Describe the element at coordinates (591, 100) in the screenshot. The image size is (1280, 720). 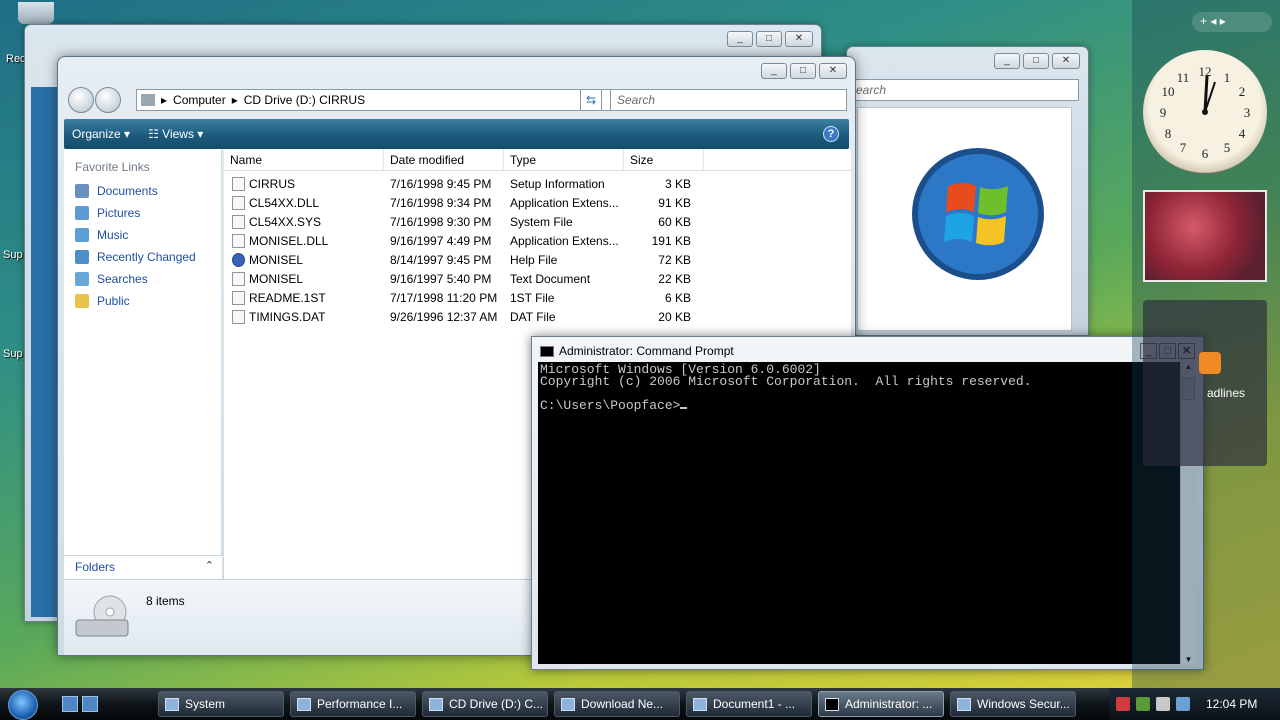
I see `refresh-icon: ⇆` at that location.